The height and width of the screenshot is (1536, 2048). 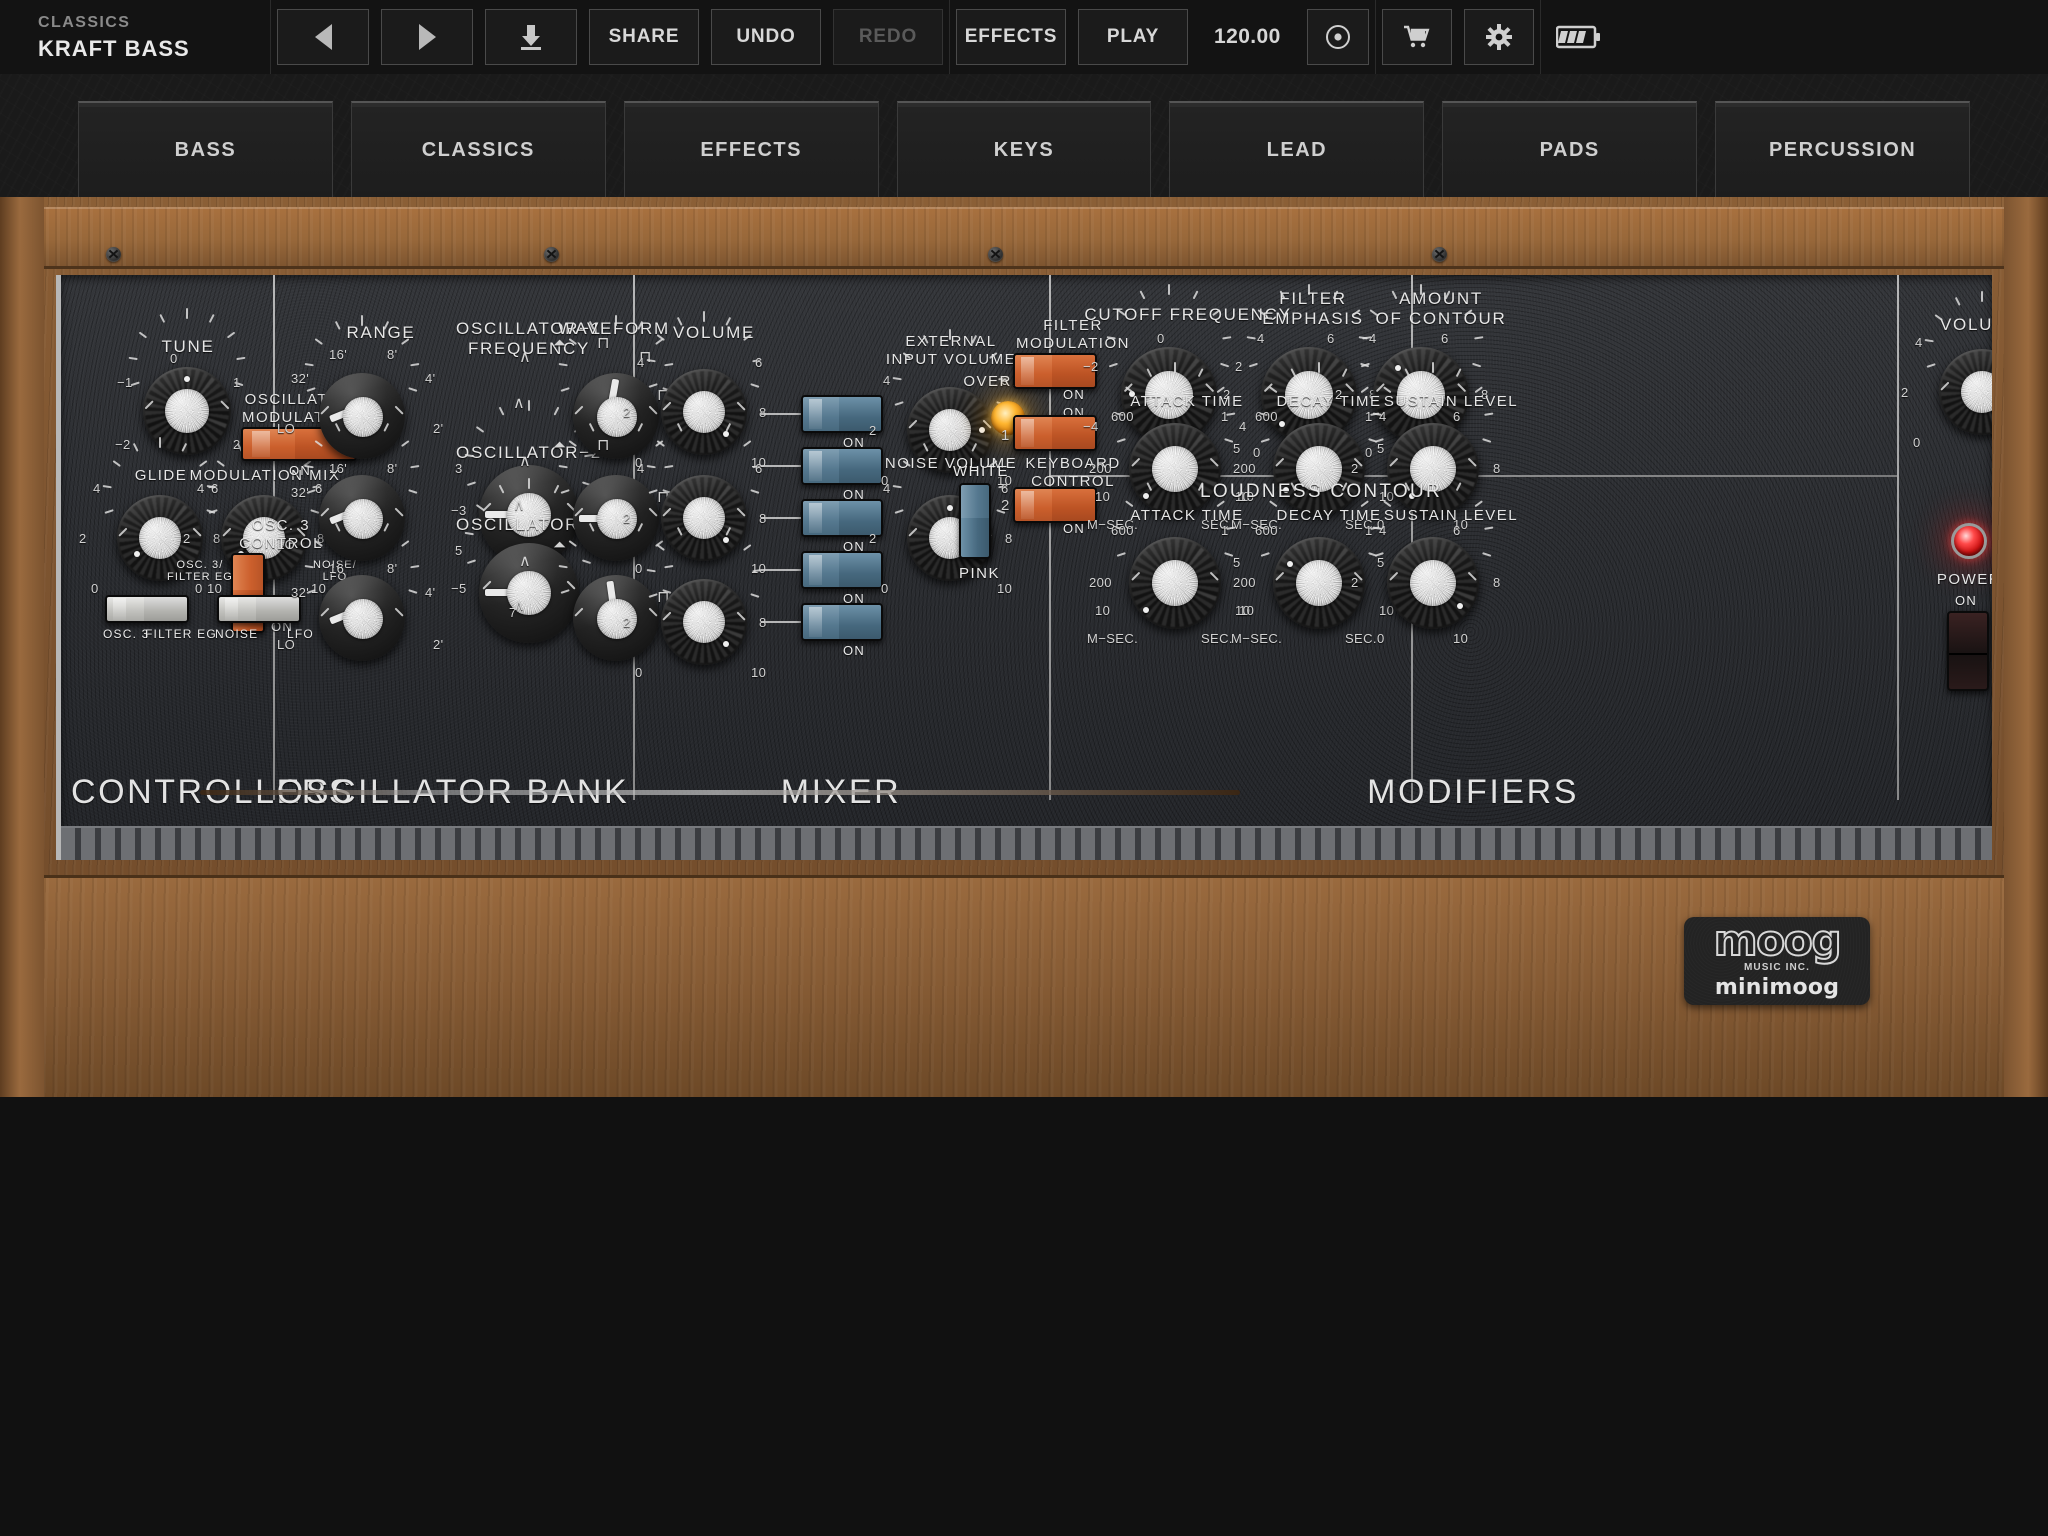 I want to click on undo-button: UNDO, so click(x=766, y=37).